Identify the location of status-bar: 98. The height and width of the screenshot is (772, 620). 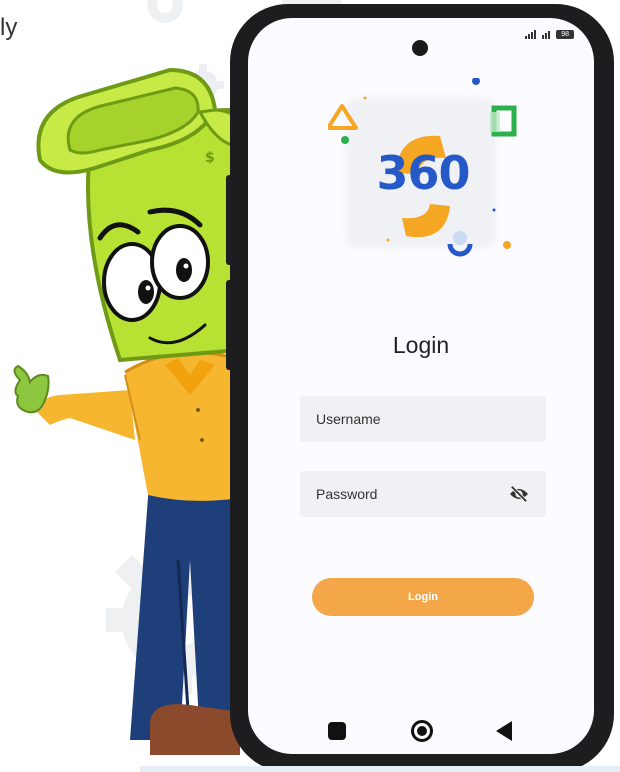
(549, 34).